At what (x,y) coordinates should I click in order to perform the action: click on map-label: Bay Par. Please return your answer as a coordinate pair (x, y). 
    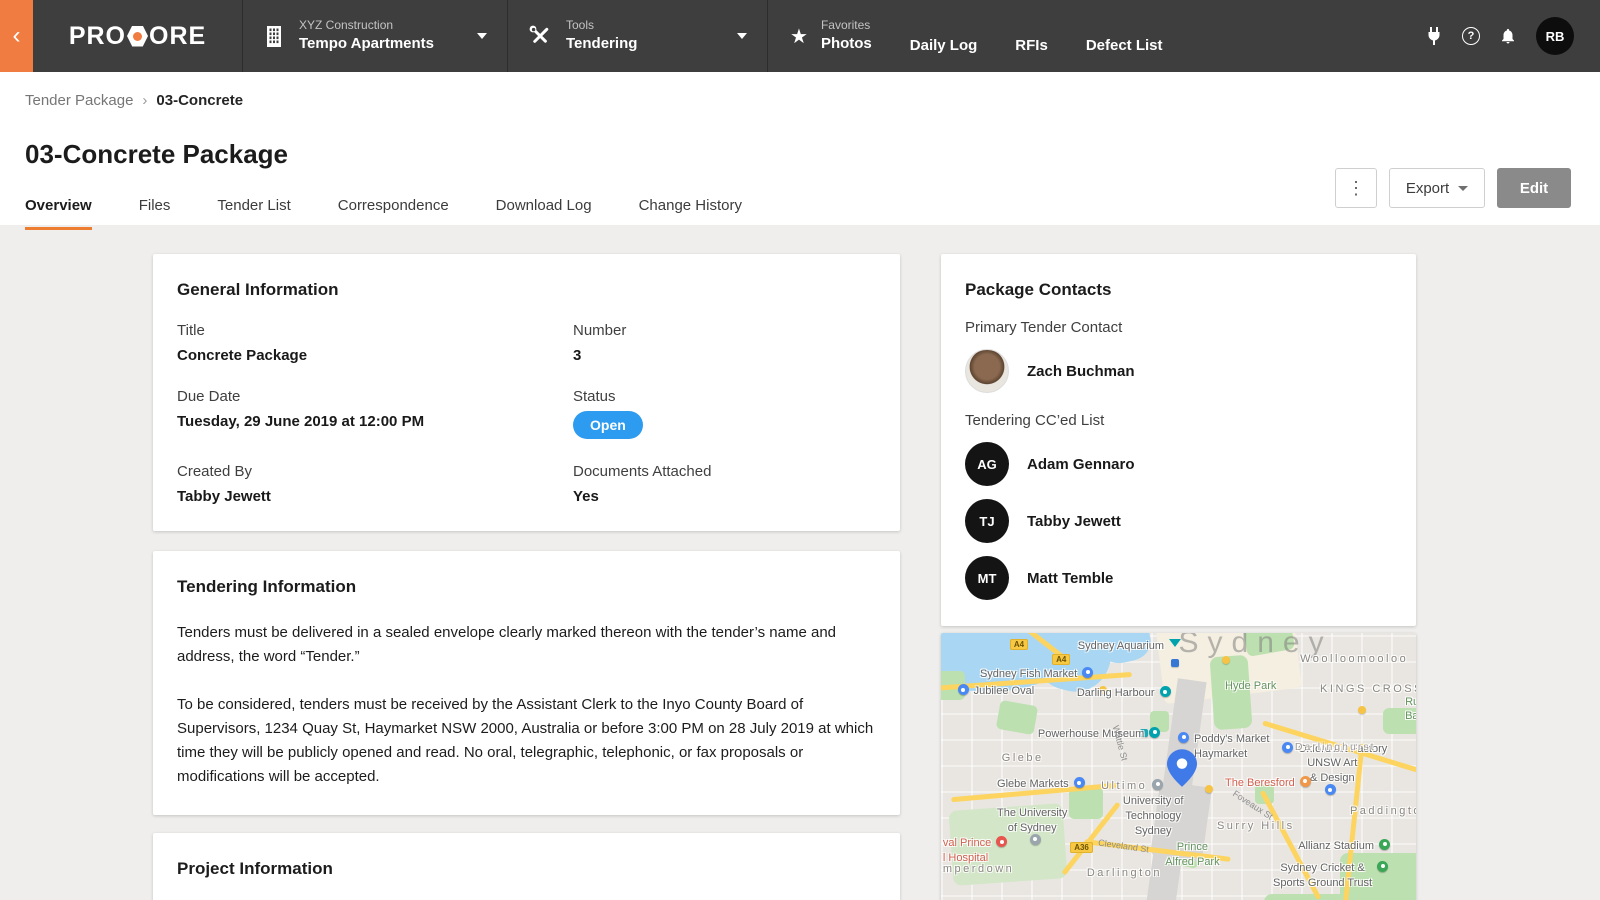
    Looking at the image, I should click on (1410, 715).